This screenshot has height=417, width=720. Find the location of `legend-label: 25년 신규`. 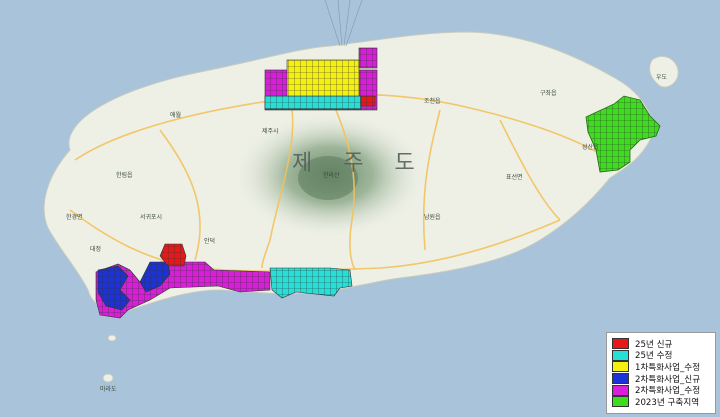

legend-label: 25년 신규 is located at coordinates (654, 344).